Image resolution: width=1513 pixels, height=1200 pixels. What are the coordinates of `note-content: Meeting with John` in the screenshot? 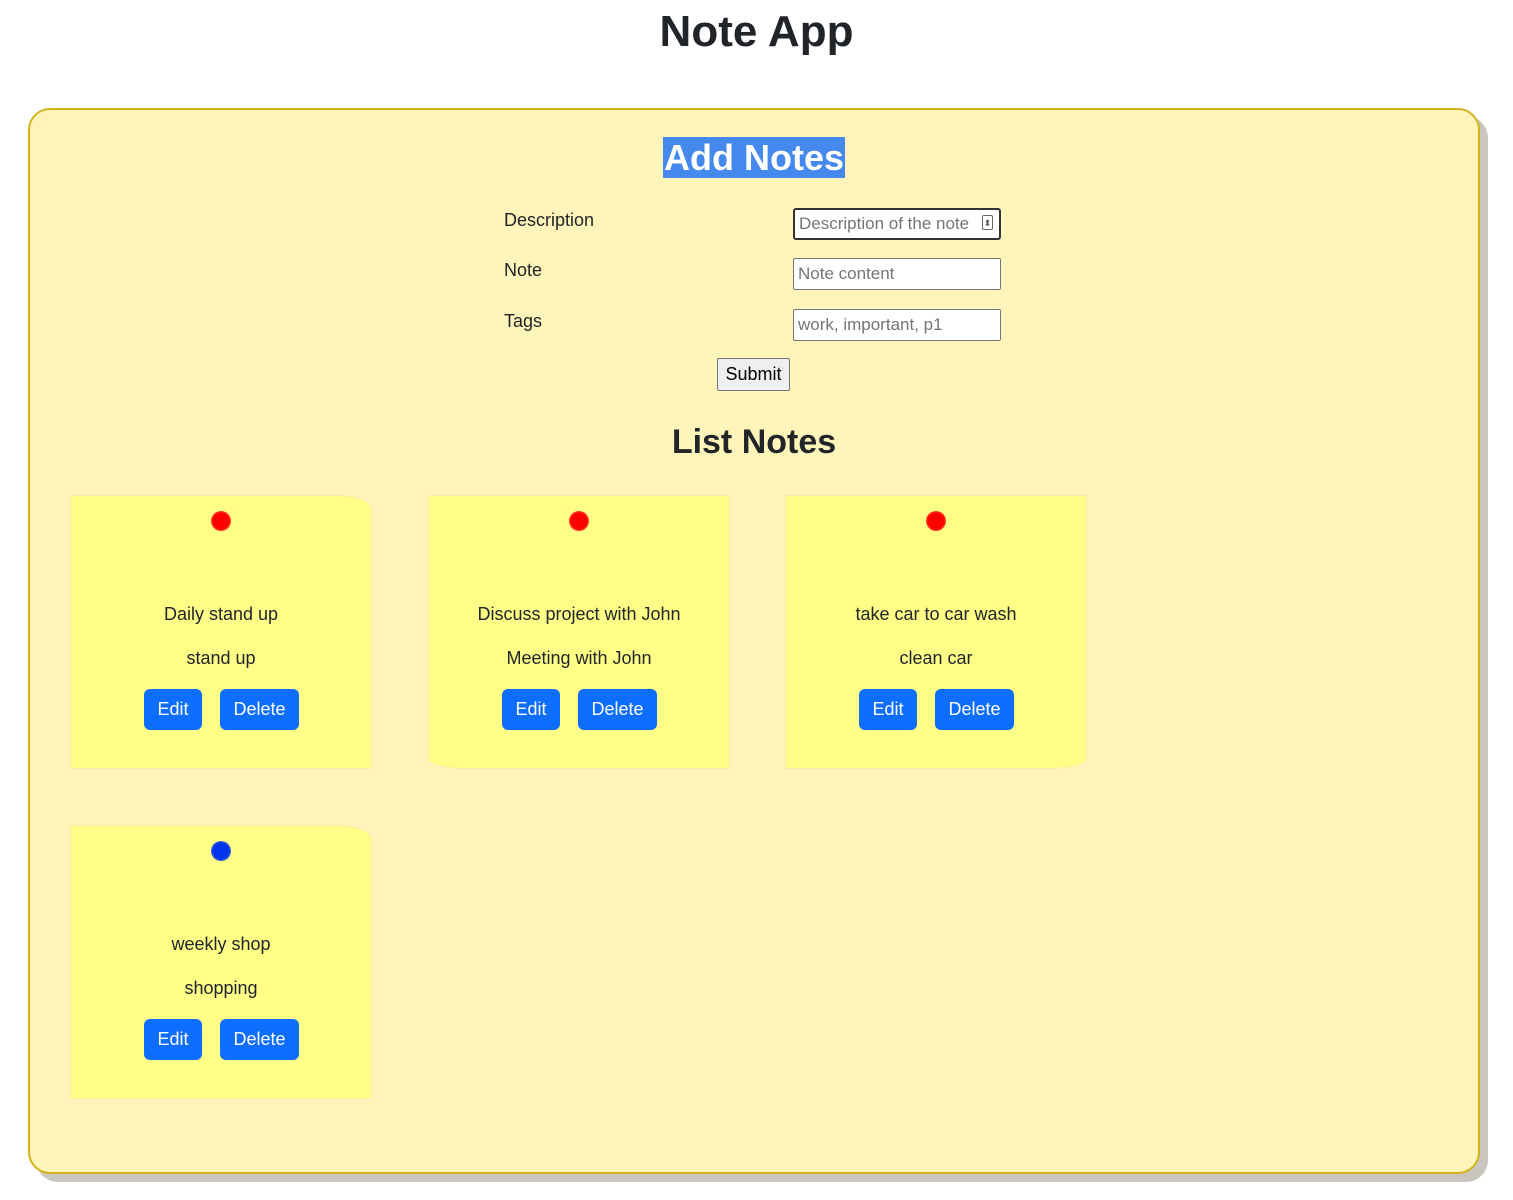 It's located at (579, 658).